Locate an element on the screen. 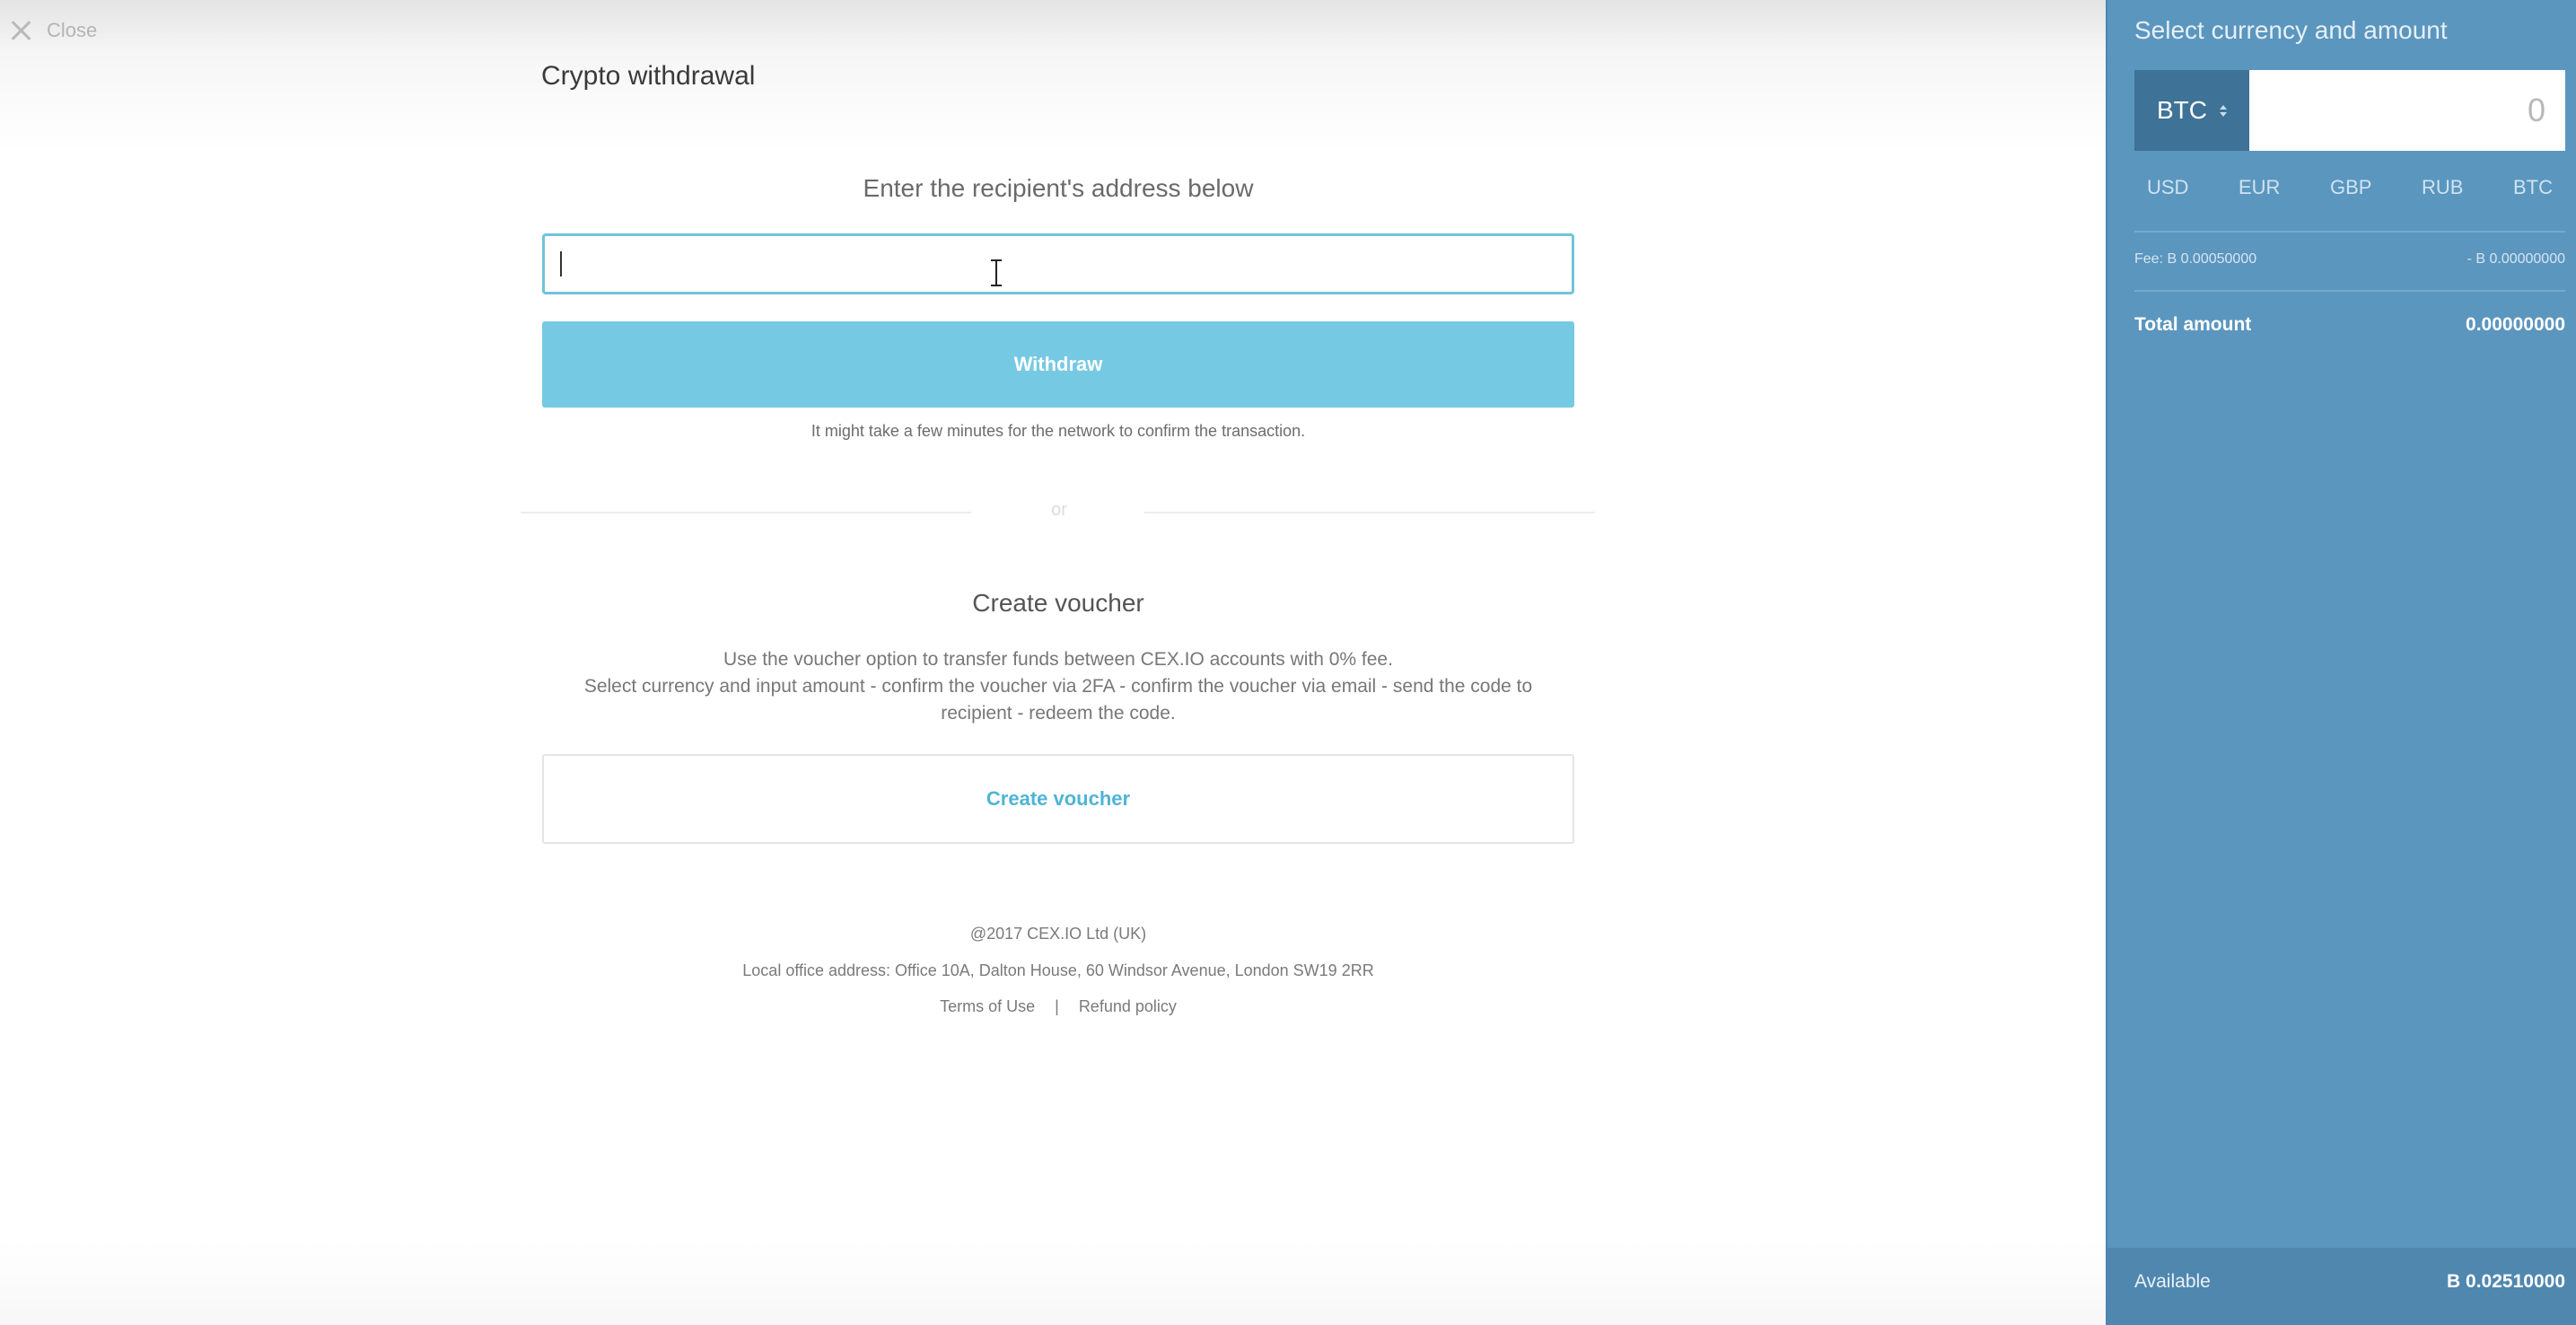 The height and width of the screenshot is (1325, 2576). currency-select: BTC is located at coordinates (2191, 111).